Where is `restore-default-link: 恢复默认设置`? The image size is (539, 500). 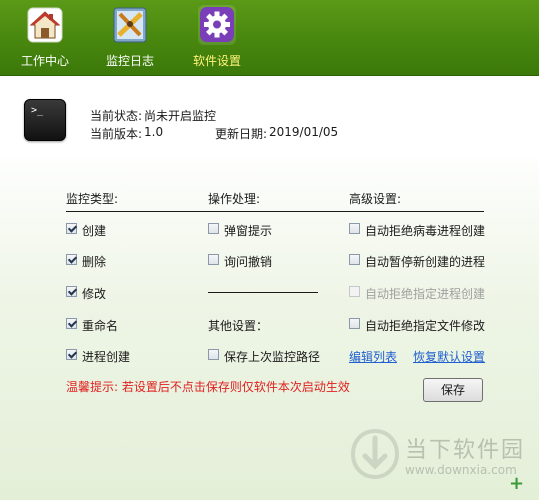 restore-default-link: 恢复默认设置 is located at coordinates (449, 356).